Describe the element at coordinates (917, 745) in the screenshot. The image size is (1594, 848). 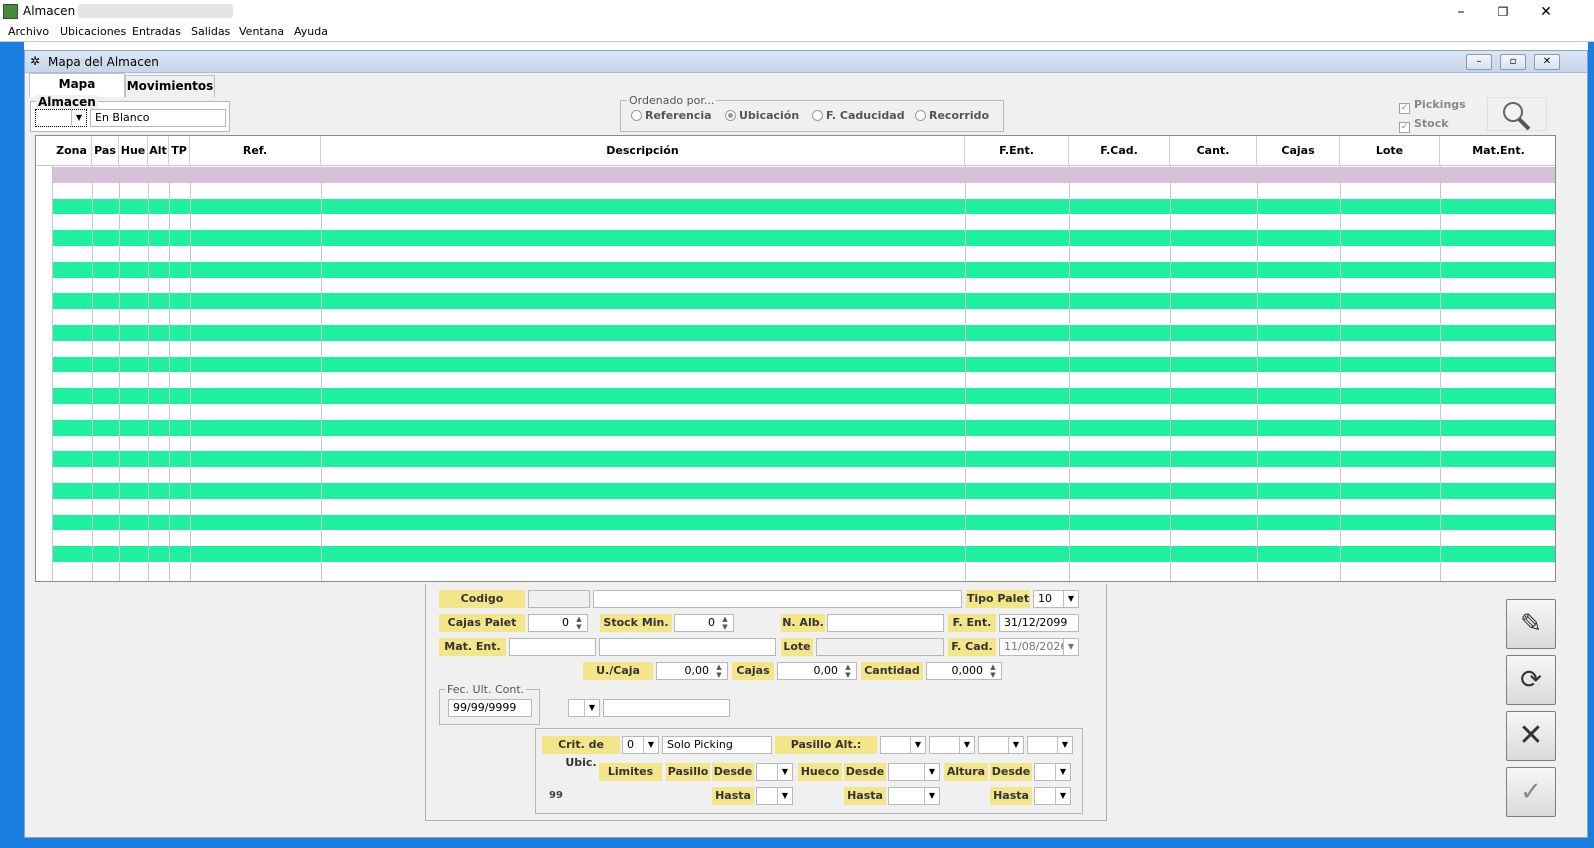
I see `chevron-down-icon: ▼` at that location.